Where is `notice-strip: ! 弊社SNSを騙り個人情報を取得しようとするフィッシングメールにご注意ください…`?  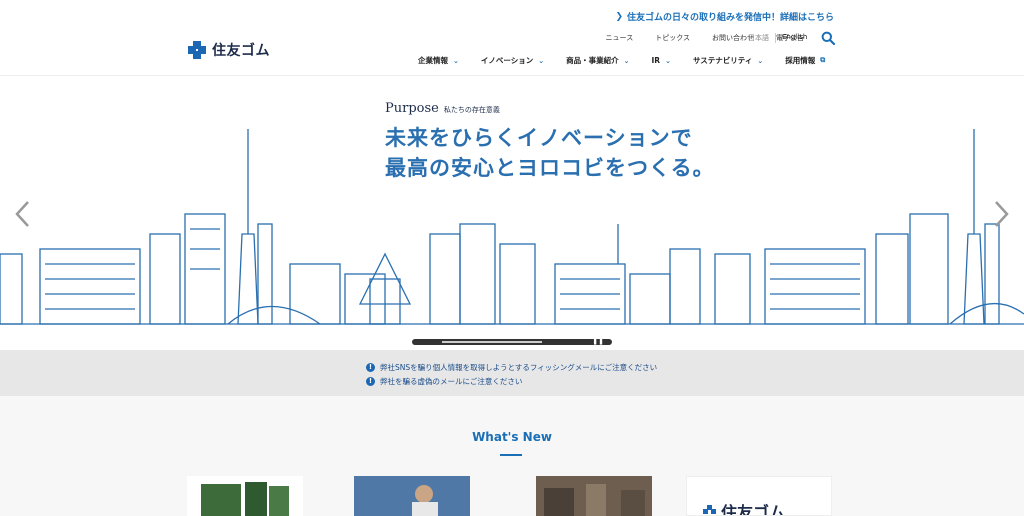 notice-strip: ! 弊社SNSを騙り個人情報を取得しようとするフィッシングメールにご注意ください… is located at coordinates (512, 373).